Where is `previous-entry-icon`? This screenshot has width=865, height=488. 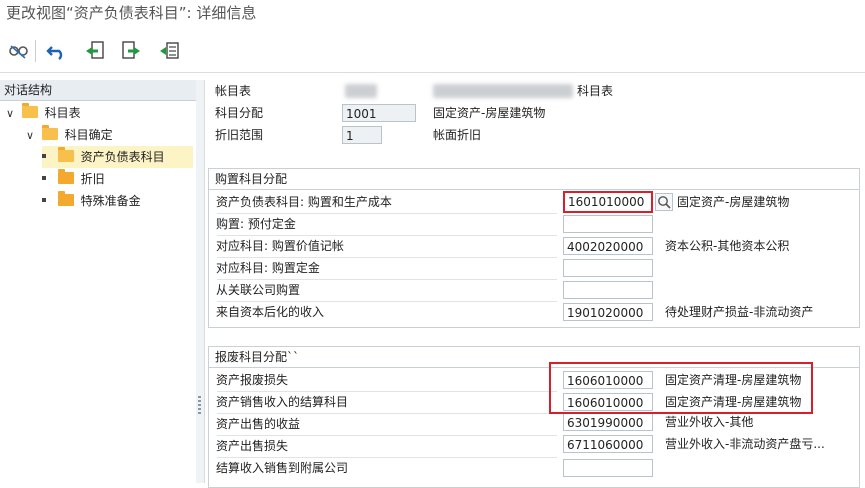
previous-entry-icon is located at coordinates (95, 51).